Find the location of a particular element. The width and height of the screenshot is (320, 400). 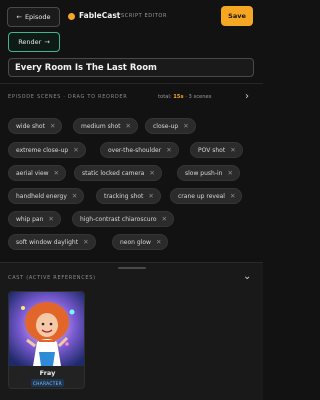

divider is located at coordinates (131, 83).